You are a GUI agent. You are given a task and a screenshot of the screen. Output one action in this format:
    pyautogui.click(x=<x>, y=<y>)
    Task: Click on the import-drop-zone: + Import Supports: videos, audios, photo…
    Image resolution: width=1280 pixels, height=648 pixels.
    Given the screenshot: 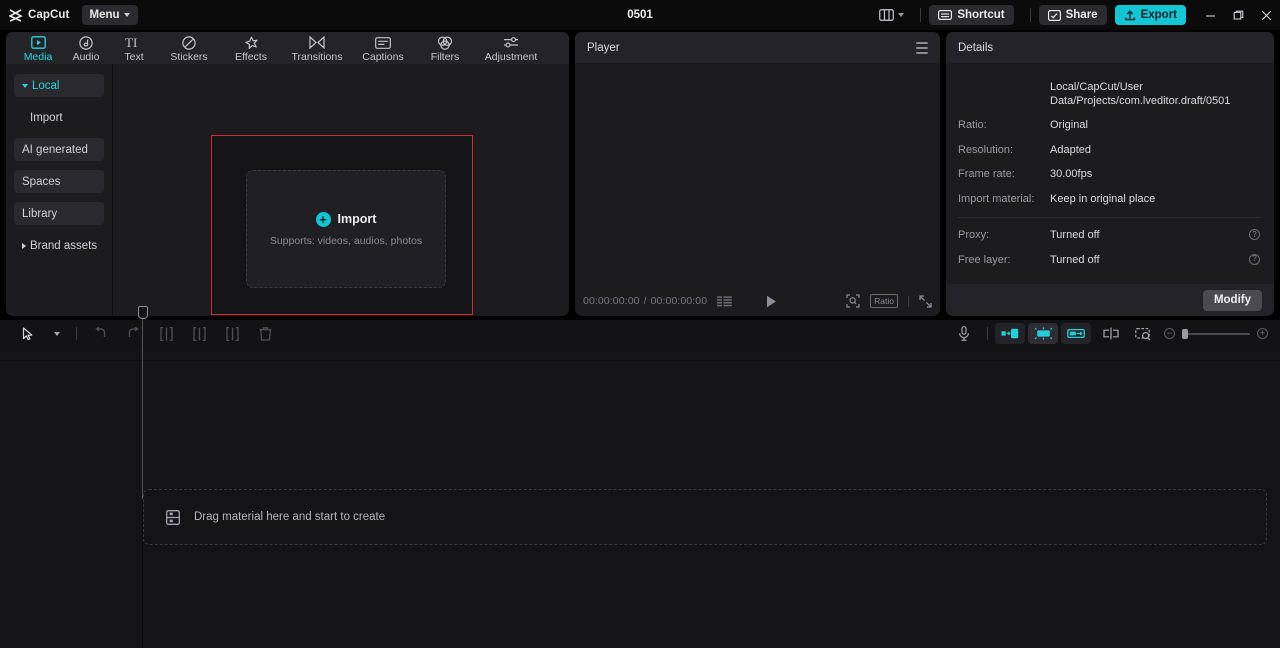 What is the action you would take?
    pyautogui.click(x=342, y=225)
    